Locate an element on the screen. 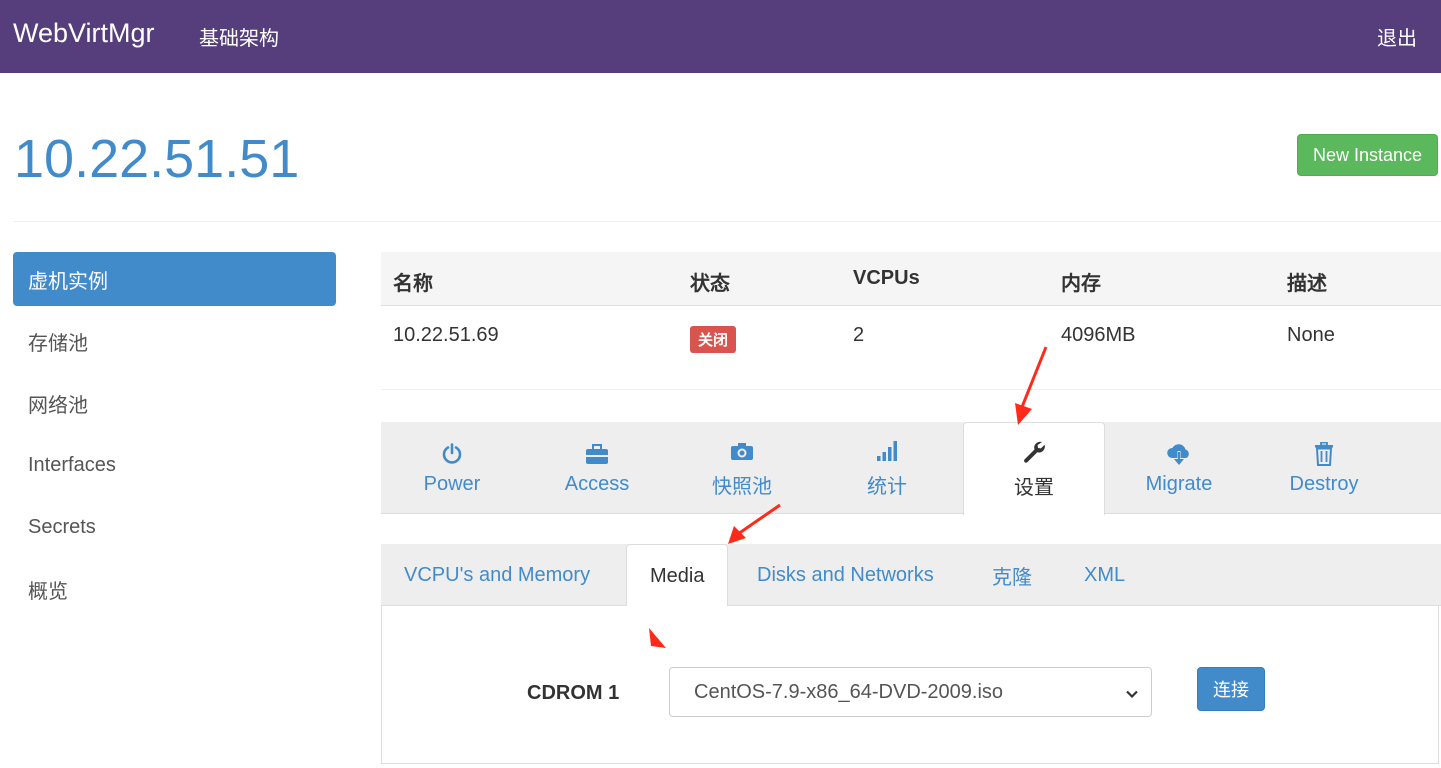  tab-xml: XML is located at coordinates (1104, 575).